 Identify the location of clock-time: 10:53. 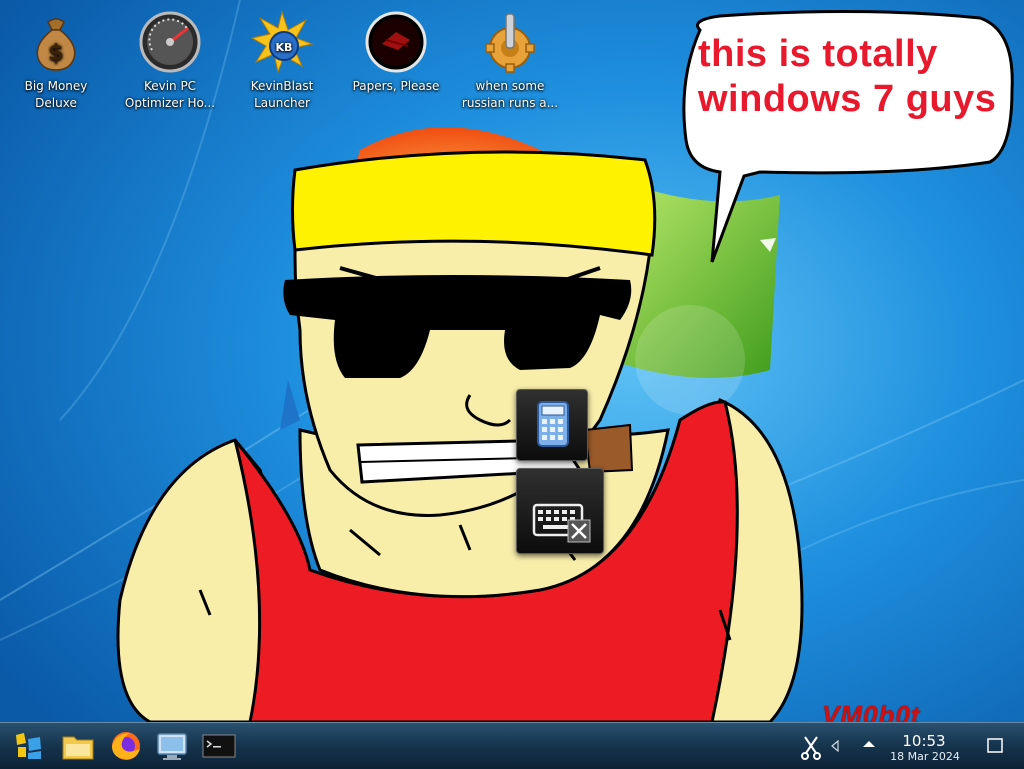
(924, 741).